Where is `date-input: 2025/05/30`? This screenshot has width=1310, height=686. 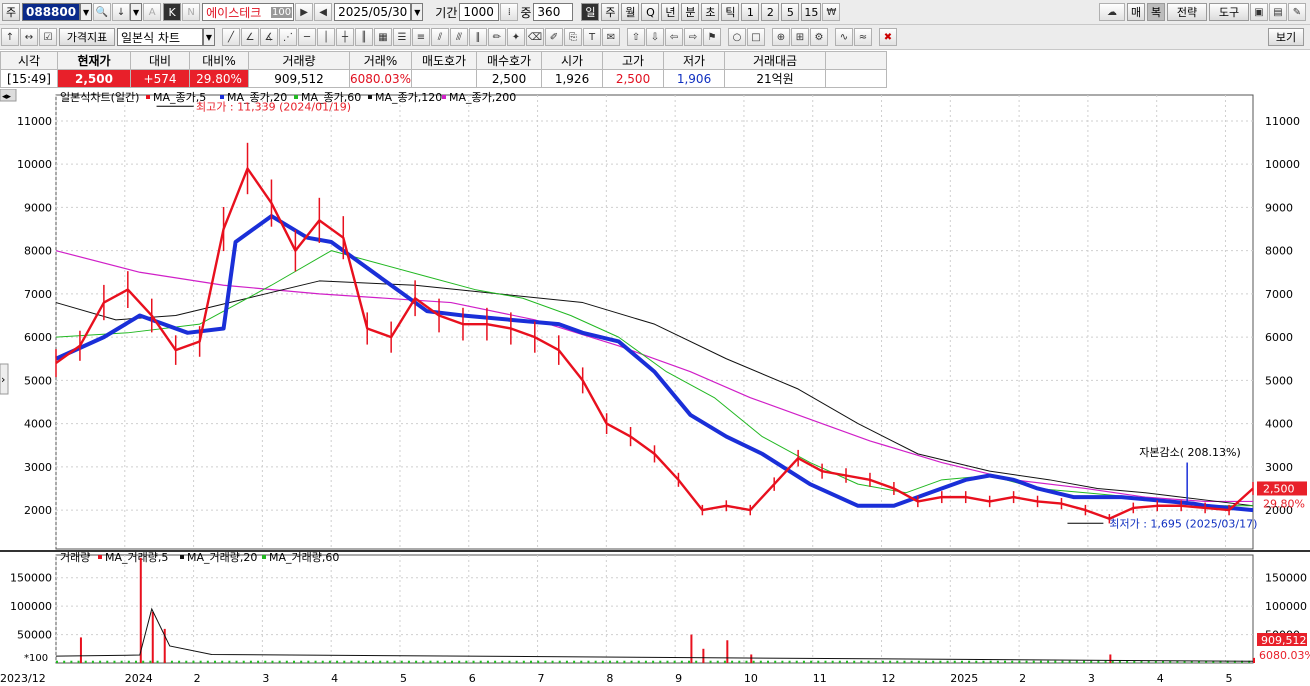 date-input: 2025/05/30 is located at coordinates (373, 12).